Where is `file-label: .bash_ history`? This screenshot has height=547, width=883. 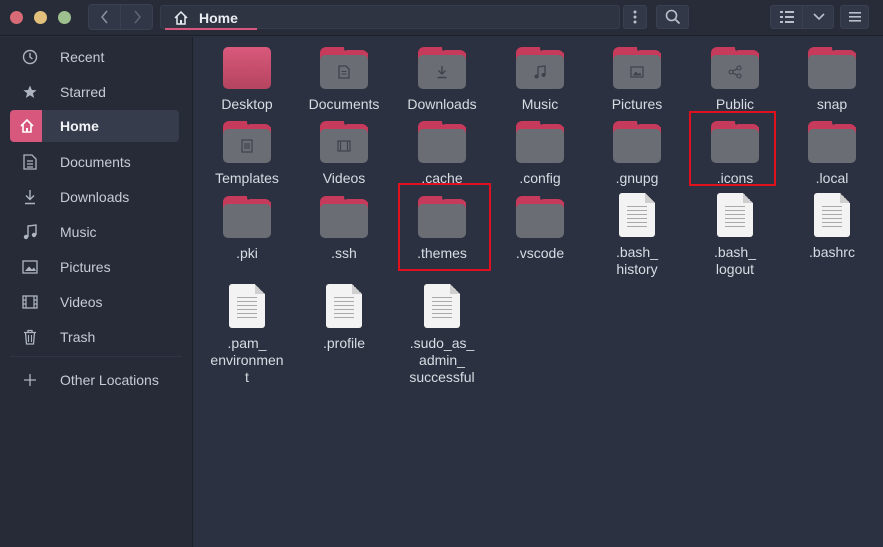
file-label: .bash_ history is located at coordinates (637, 260).